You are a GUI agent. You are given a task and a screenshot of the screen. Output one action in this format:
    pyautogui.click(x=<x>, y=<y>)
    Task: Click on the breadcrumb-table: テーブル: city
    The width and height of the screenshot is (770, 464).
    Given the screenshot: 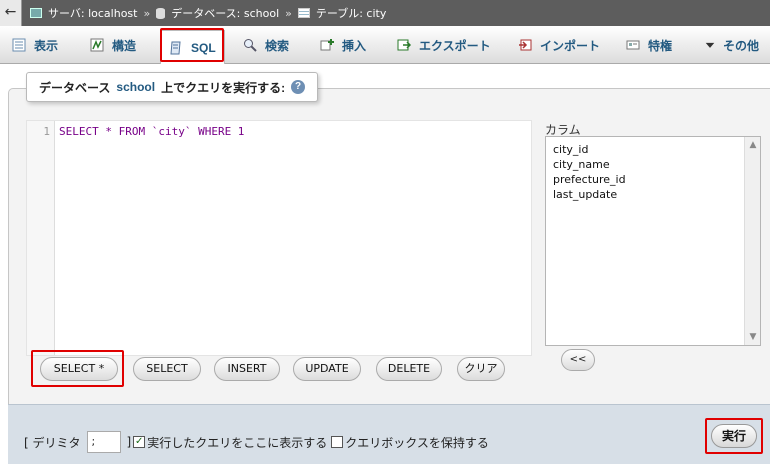 What is the action you would take?
    pyautogui.click(x=351, y=13)
    